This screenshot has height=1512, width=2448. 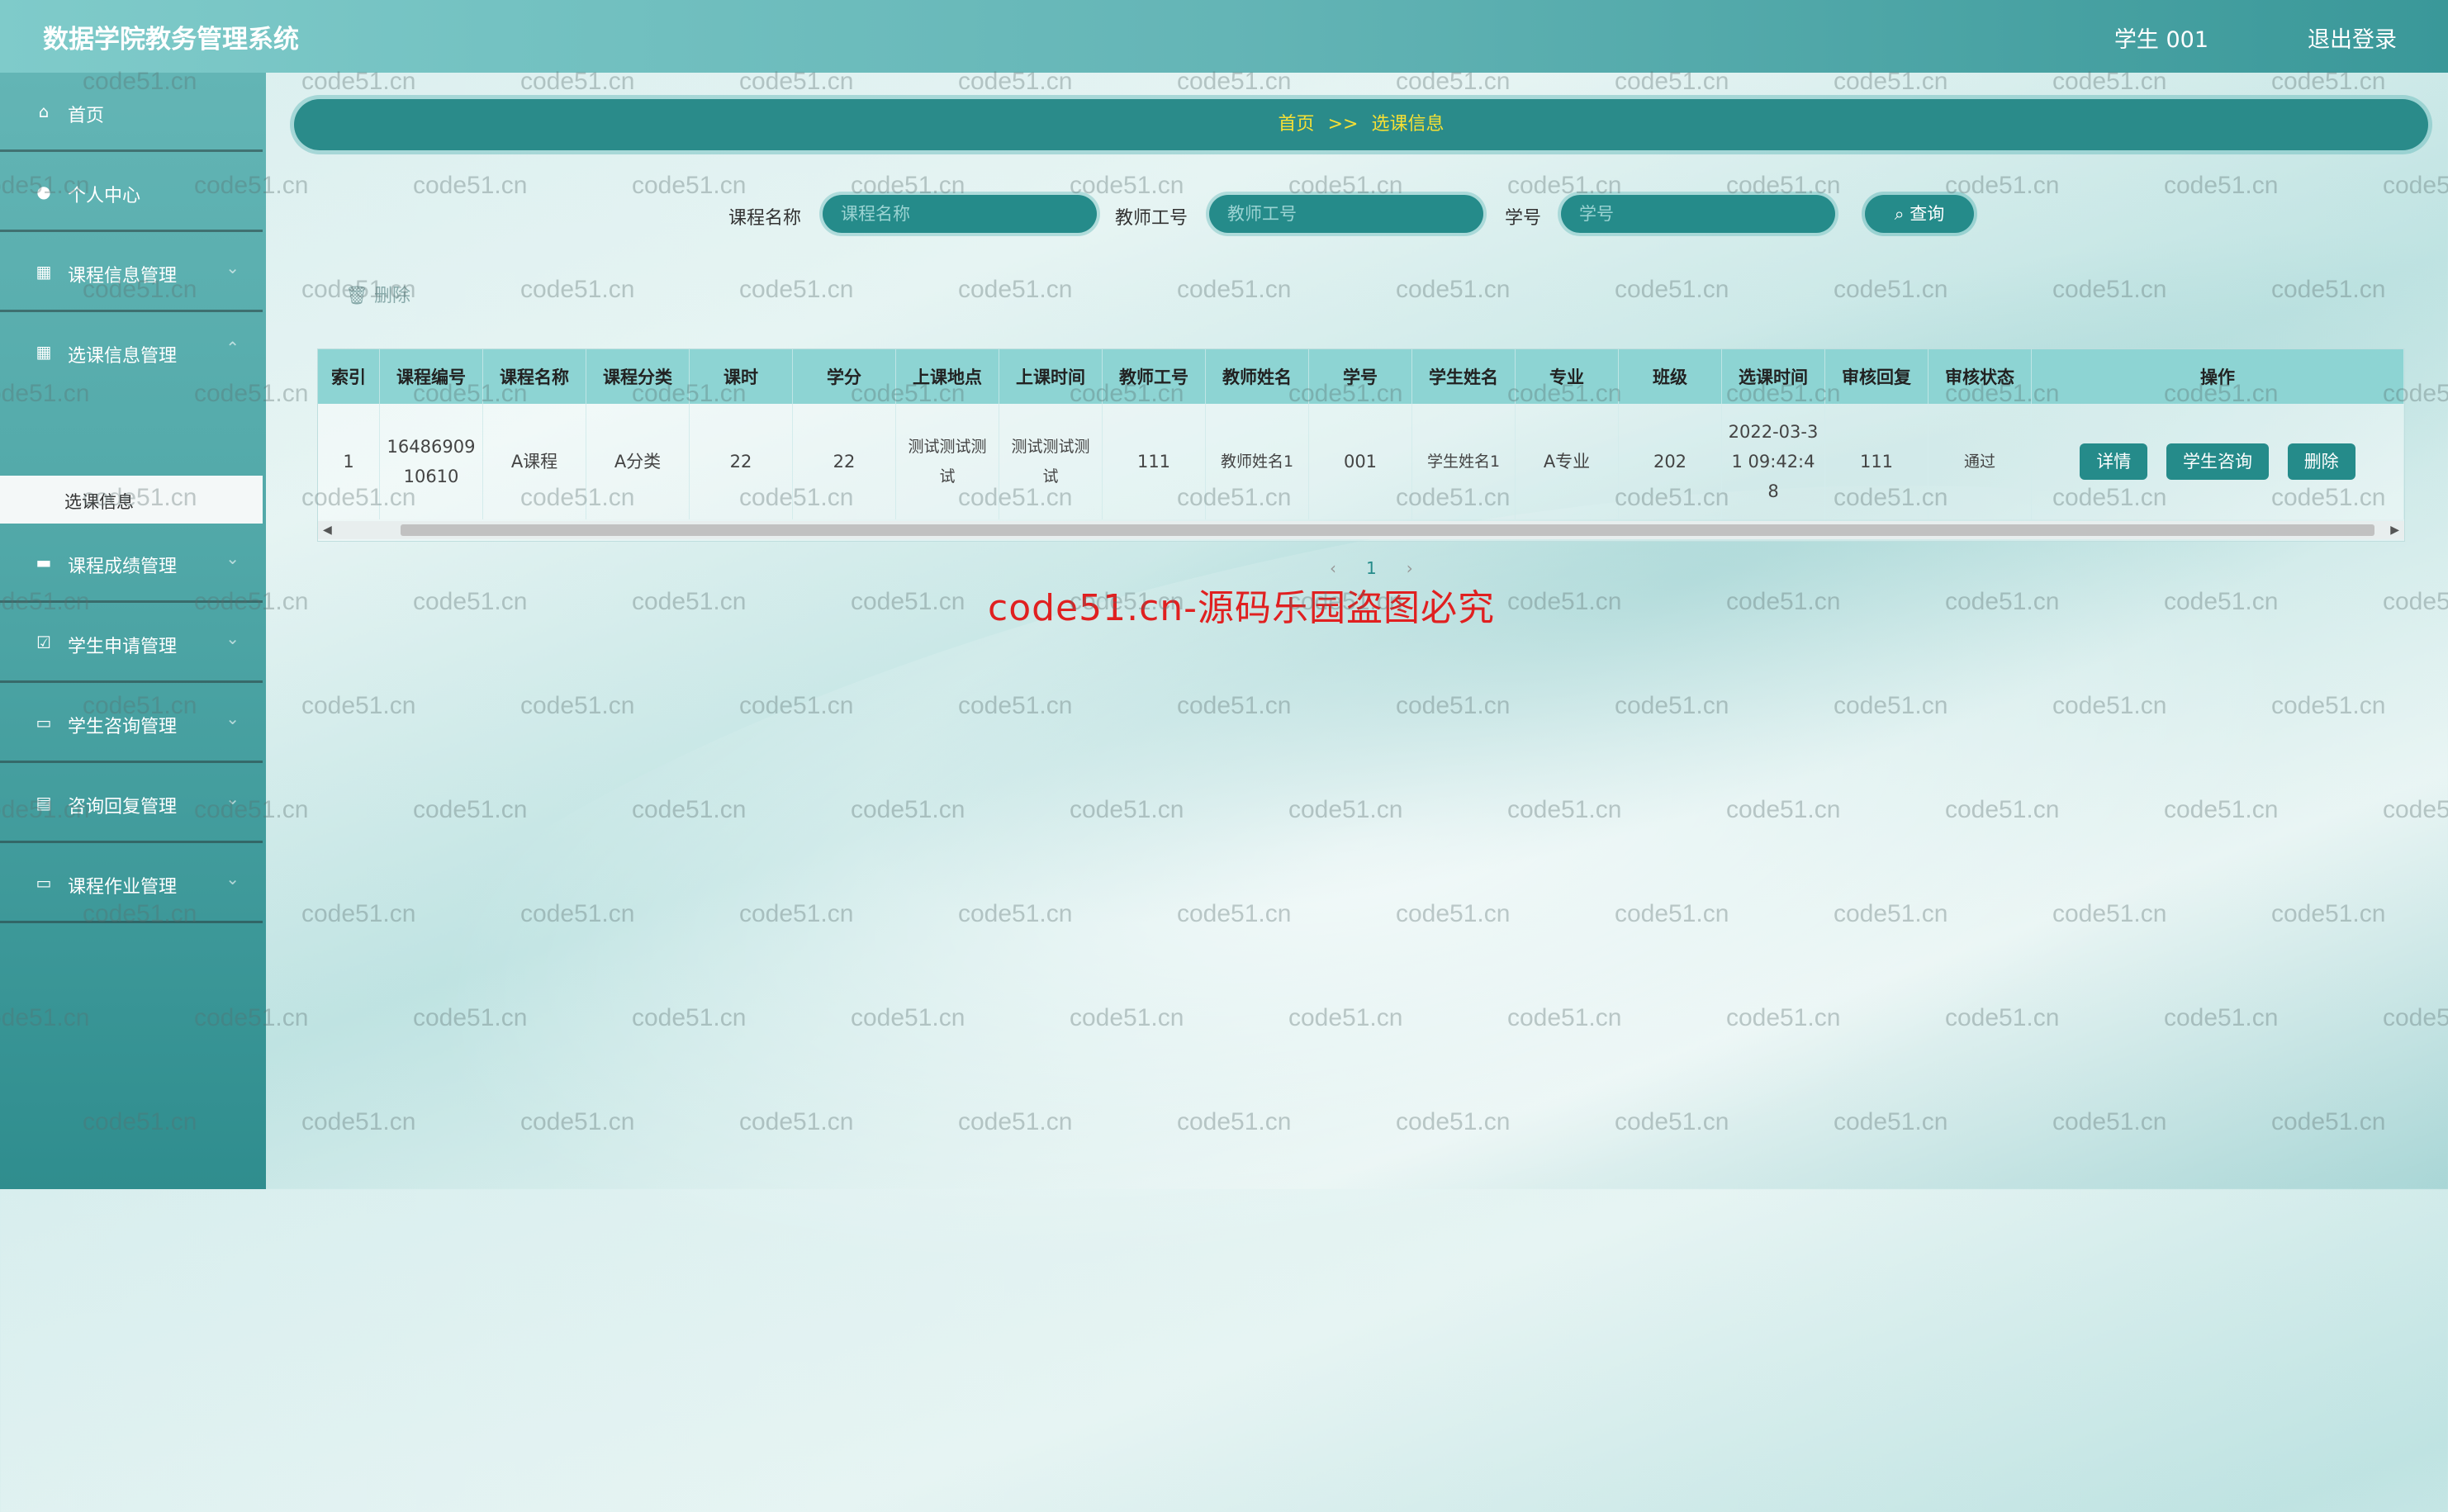 What do you see at coordinates (2114, 461) in the screenshot?
I see `detail-button: 详情` at bounding box center [2114, 461].